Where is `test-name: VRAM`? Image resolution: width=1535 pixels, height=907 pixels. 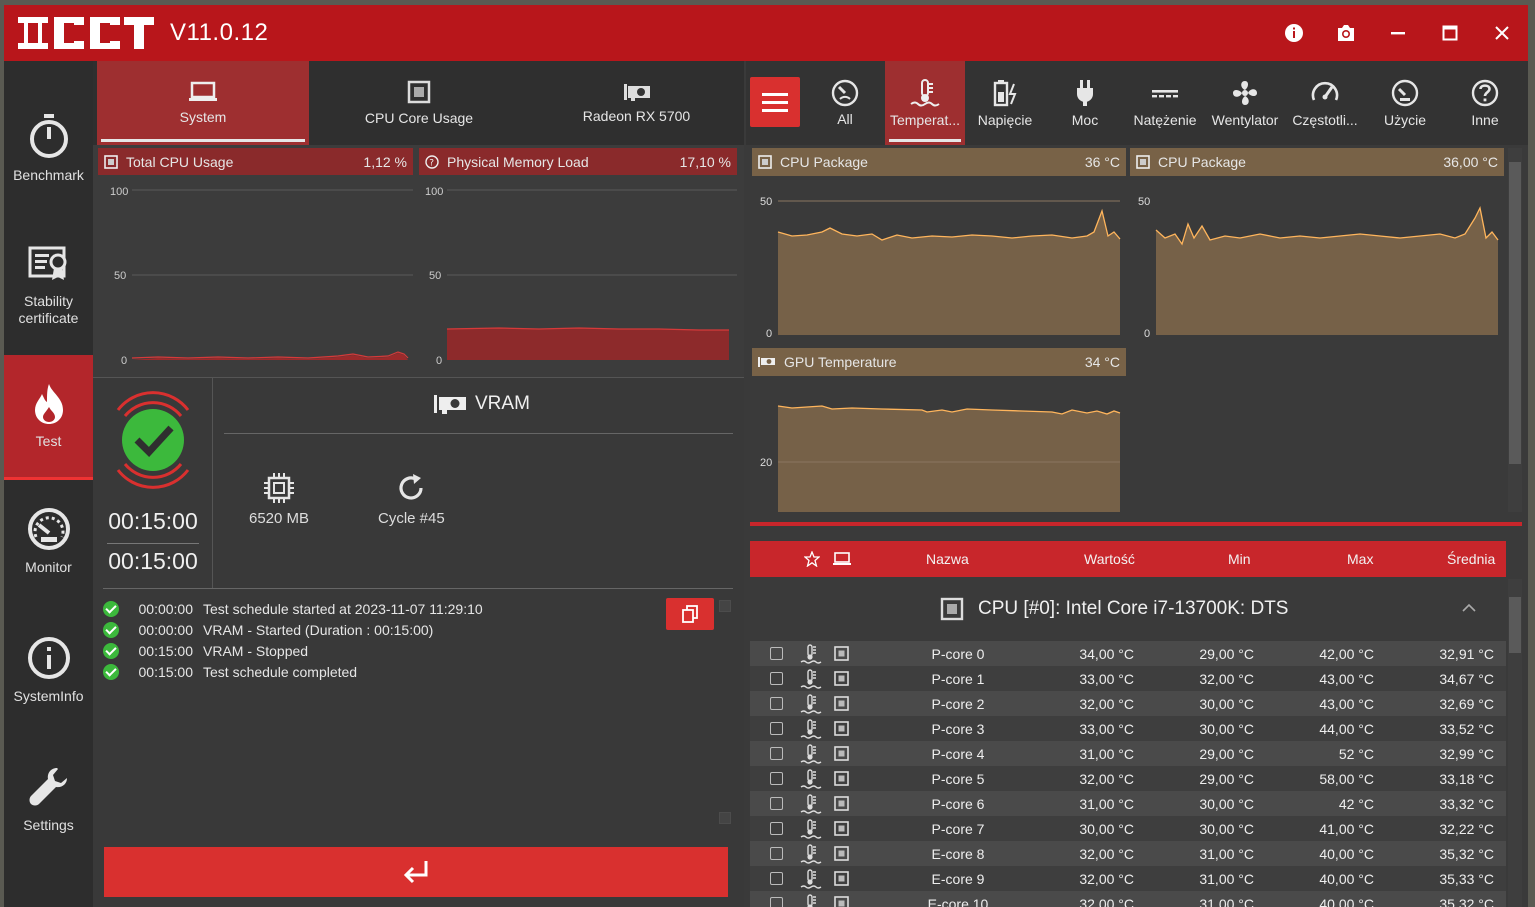
test-name: VRAM is located at coordinates (502, 403).